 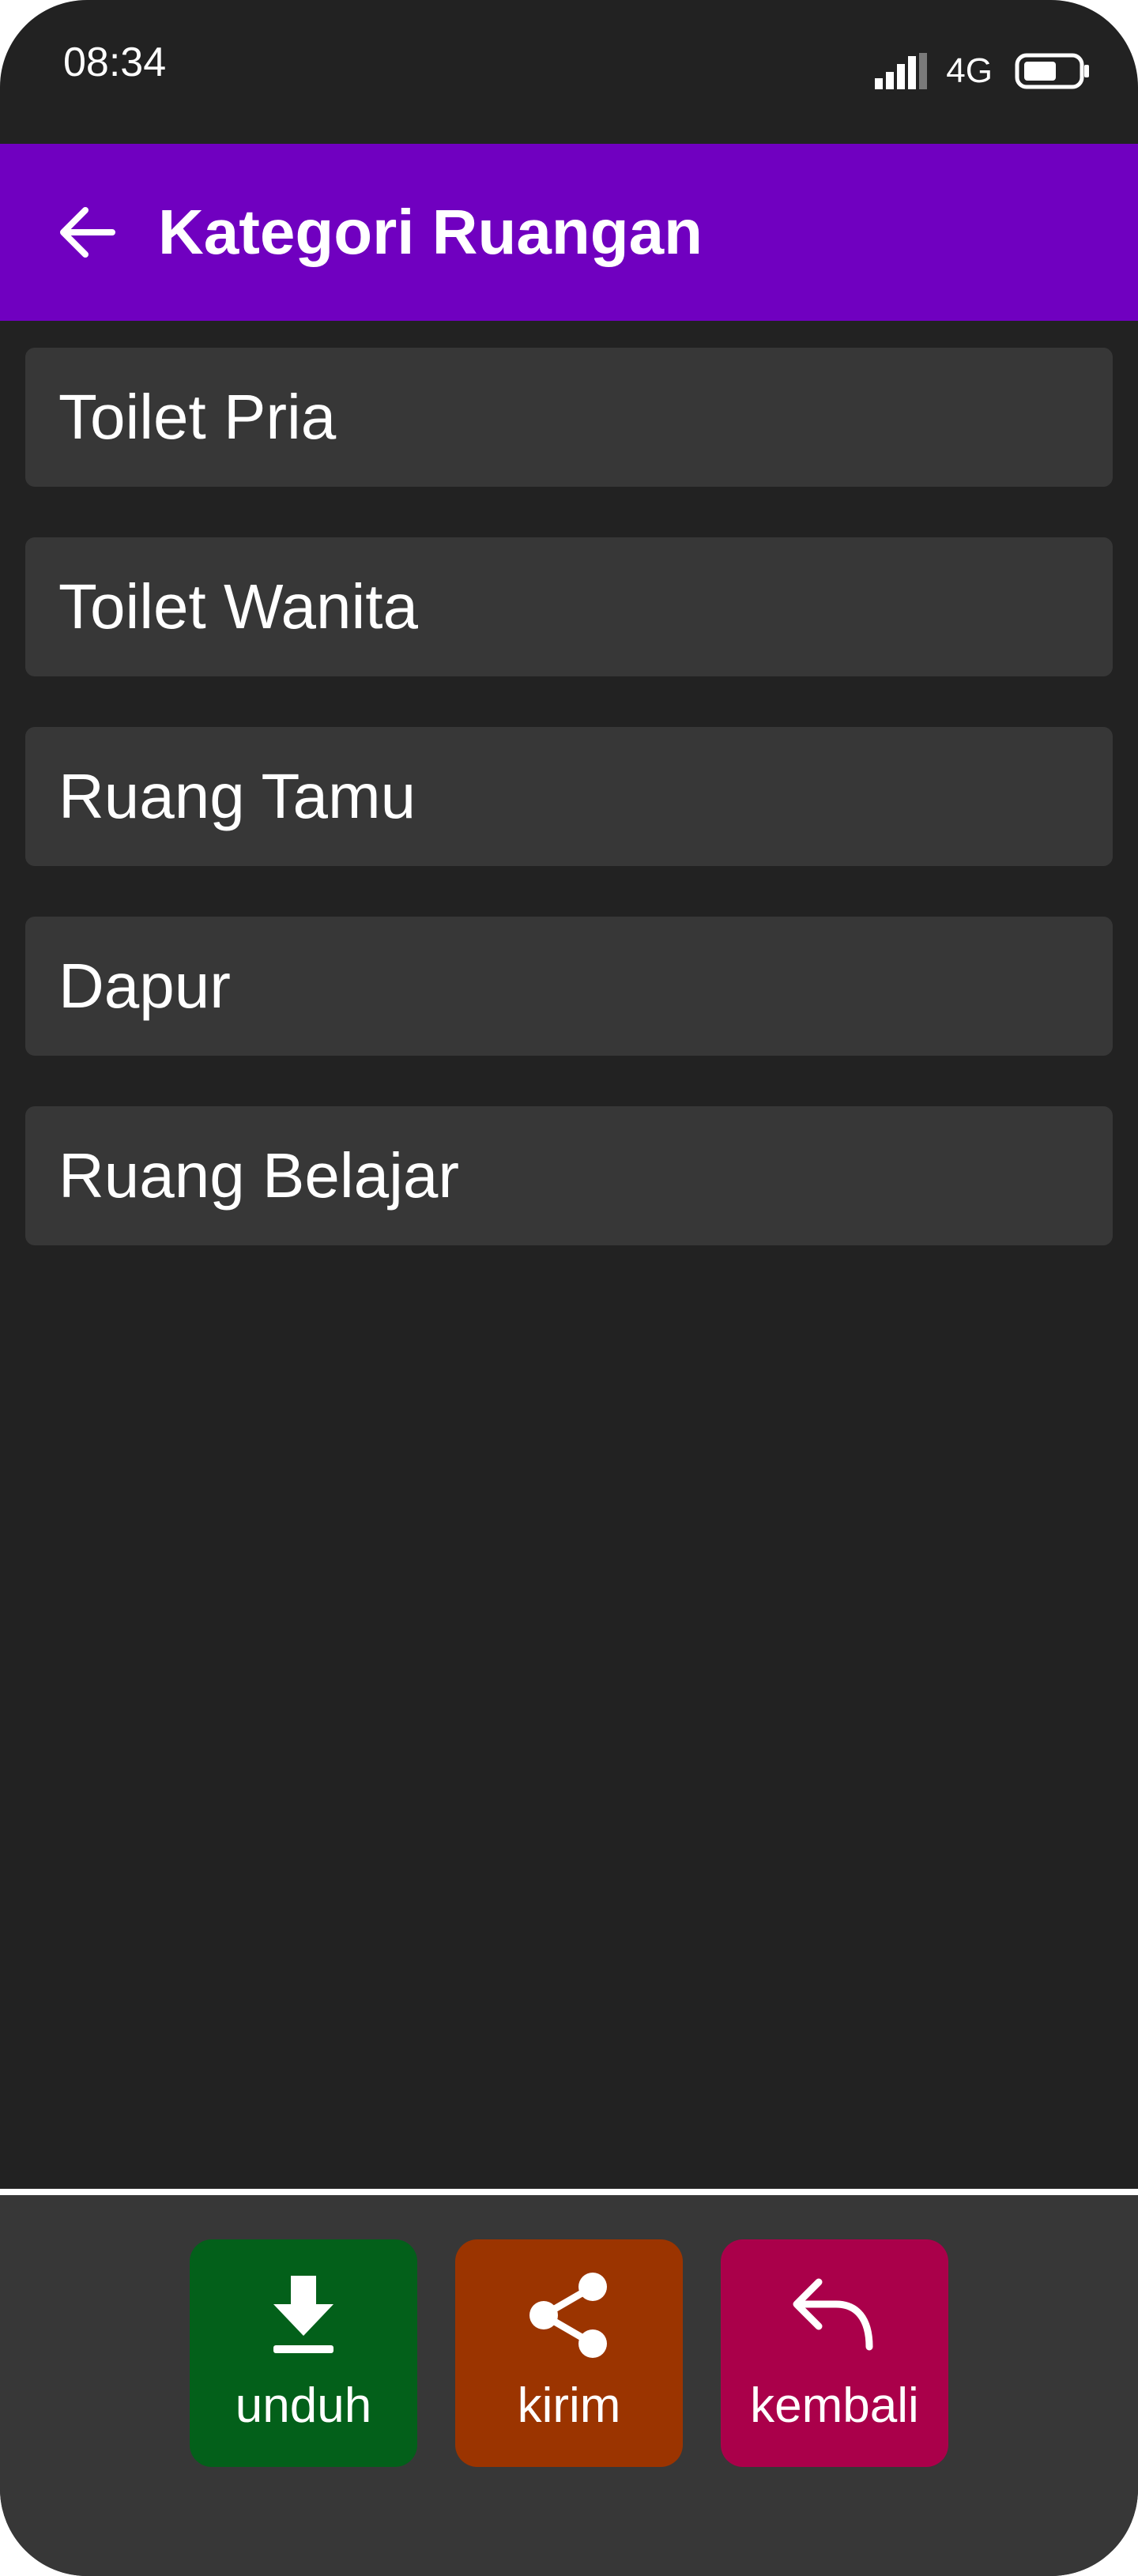 I want to click on share-icon, so click(x=568, y=2315).